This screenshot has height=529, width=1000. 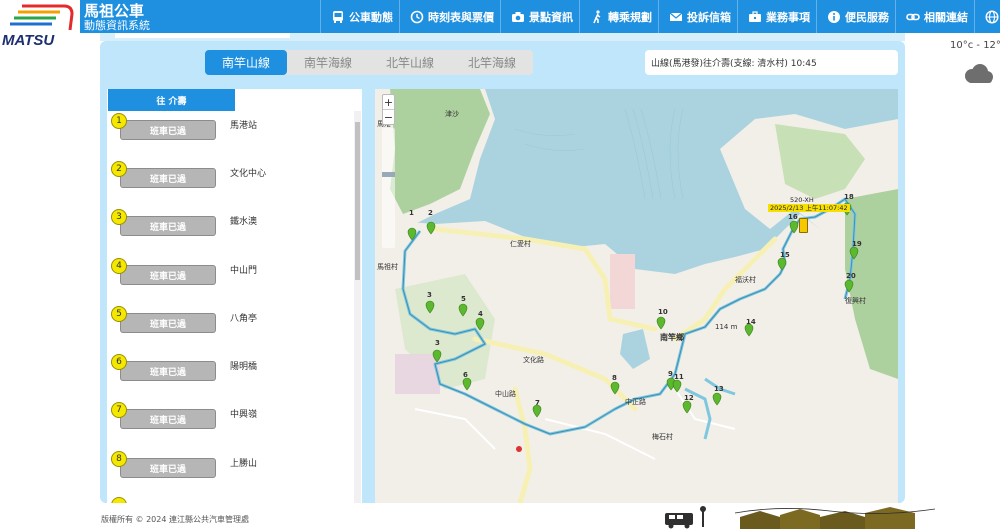 I want to click on map-label-mazu: 馬祖村, so click(x=387, y=267).